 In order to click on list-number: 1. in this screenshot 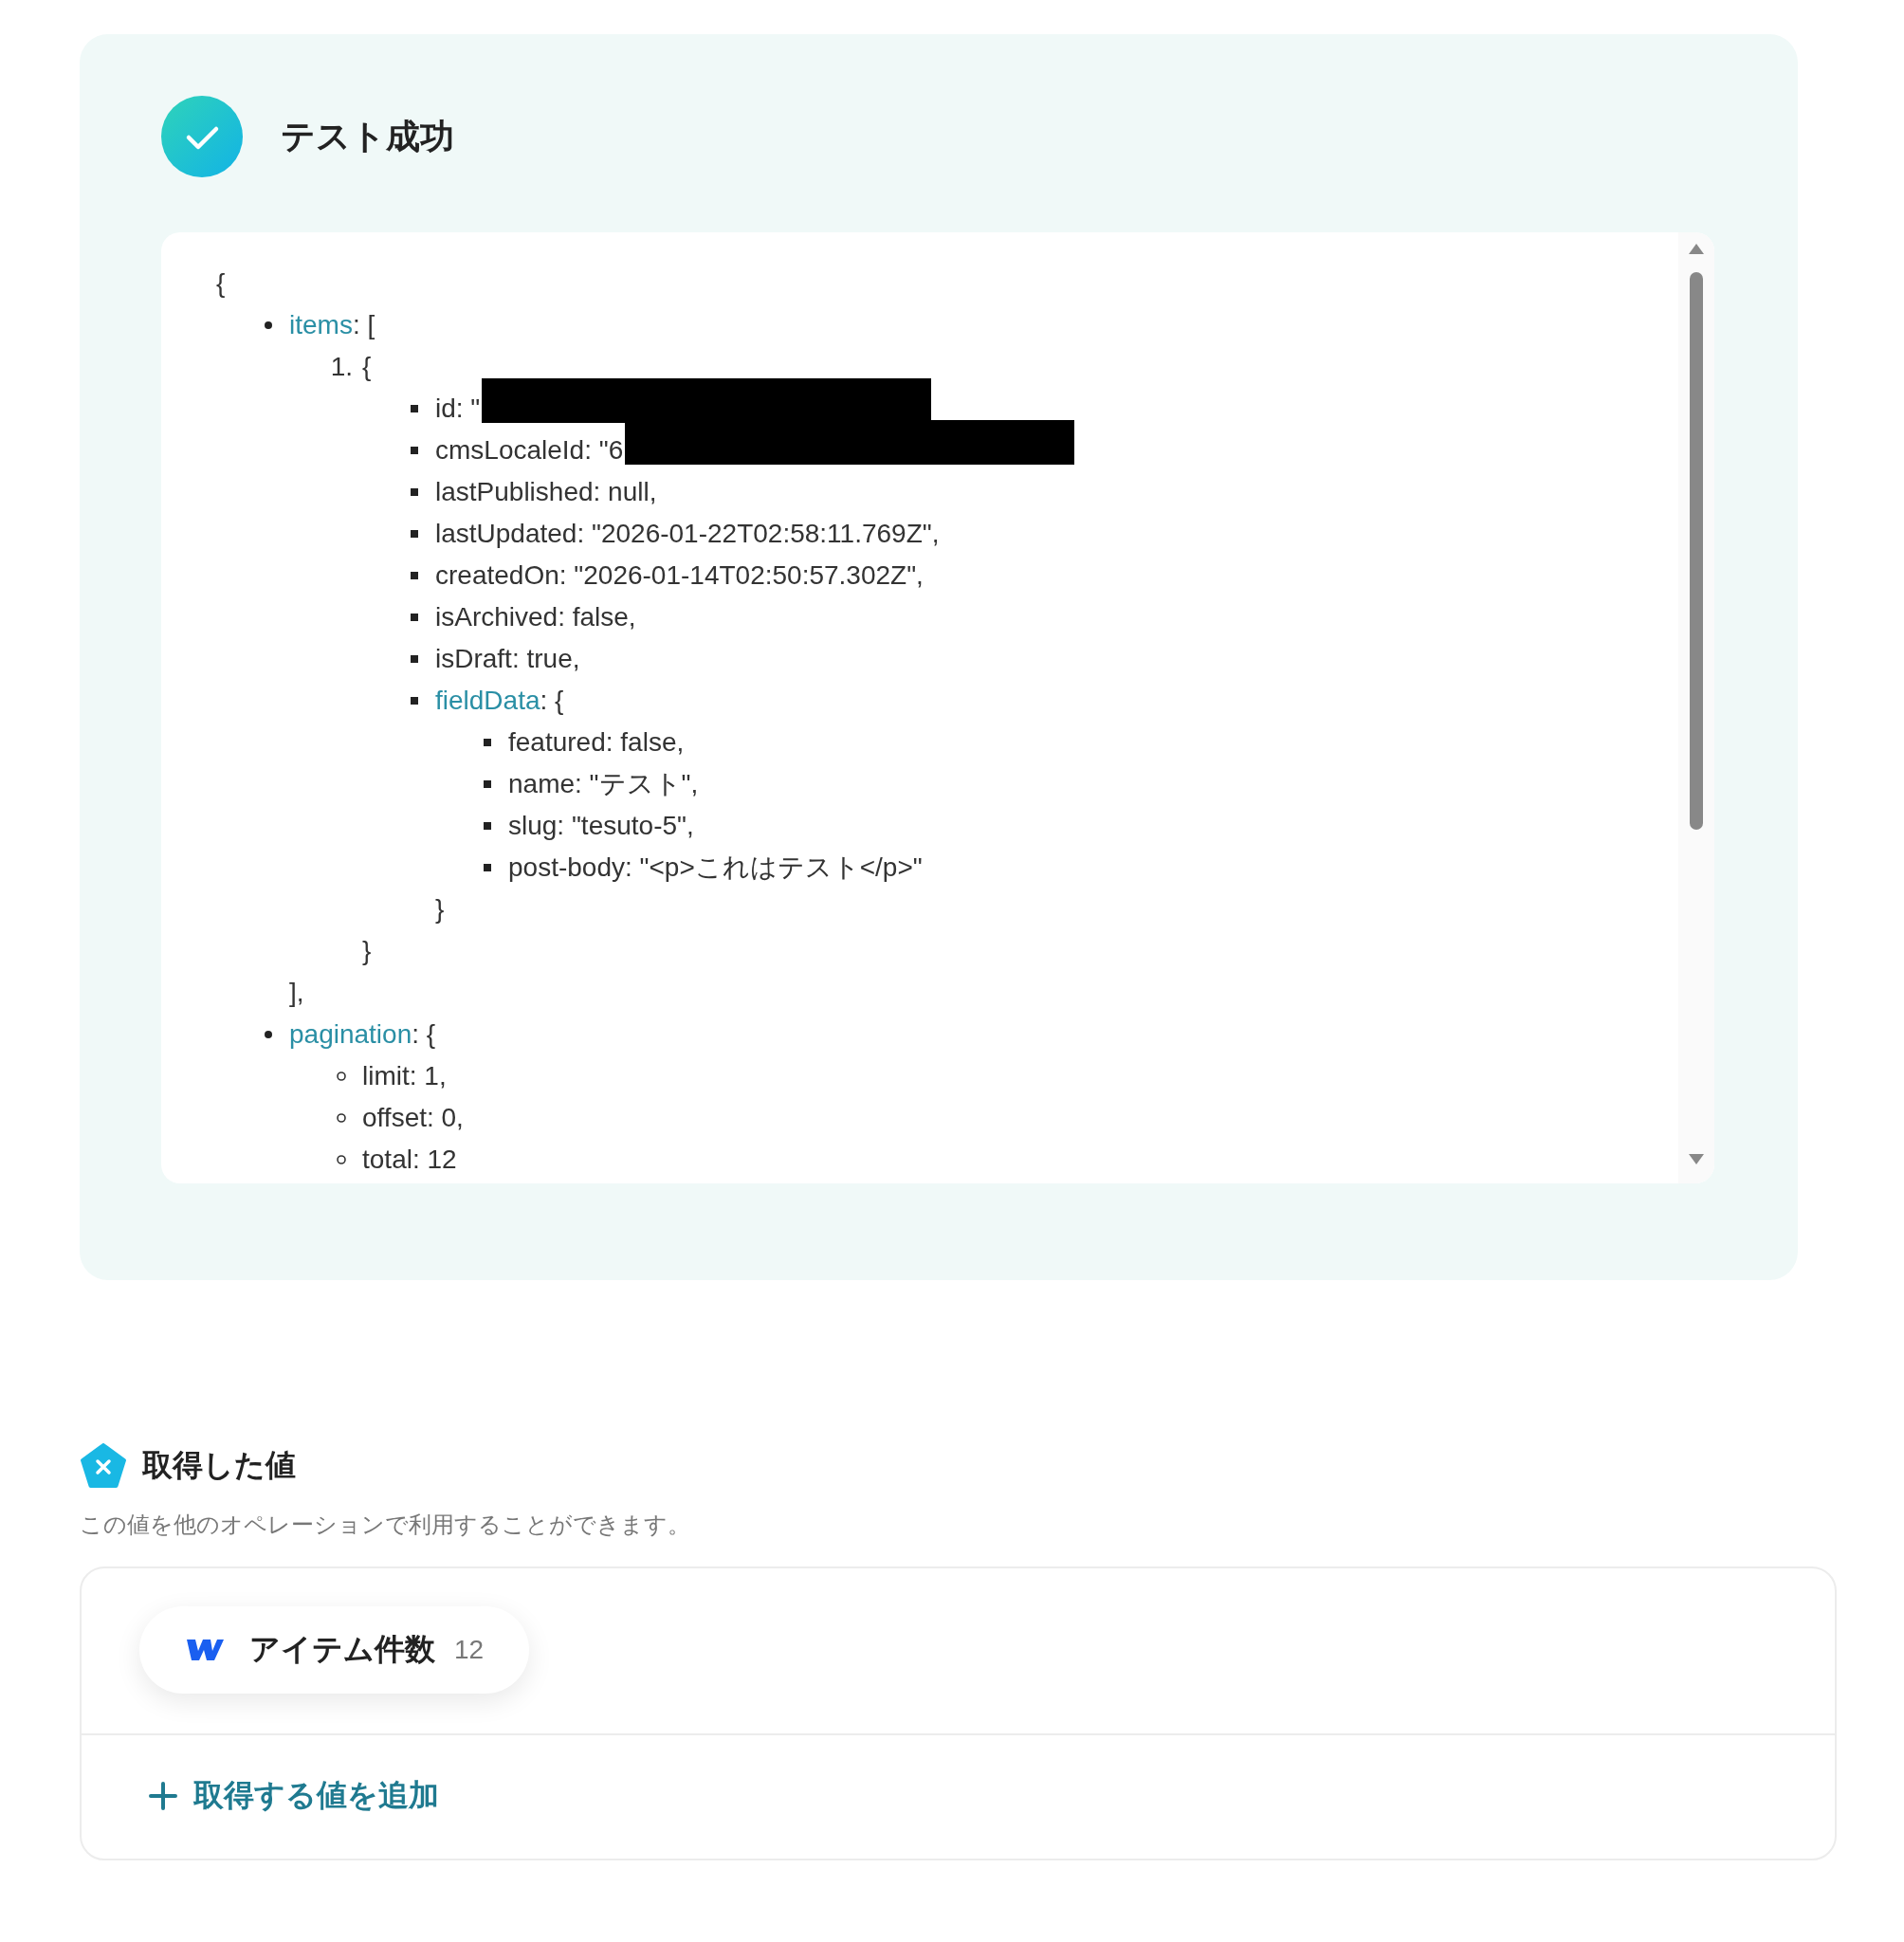, I will do `click(341, 367)`.